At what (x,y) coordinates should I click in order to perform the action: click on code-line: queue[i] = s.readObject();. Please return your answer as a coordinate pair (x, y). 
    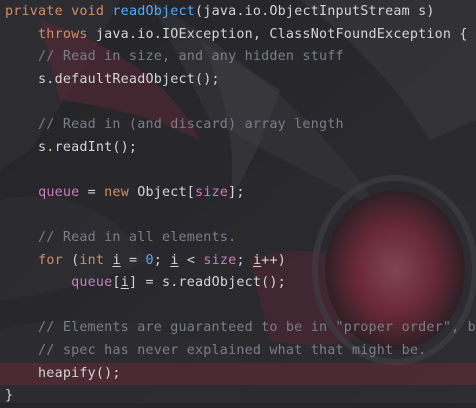
    Looking at the image, I should click on (238, 283).